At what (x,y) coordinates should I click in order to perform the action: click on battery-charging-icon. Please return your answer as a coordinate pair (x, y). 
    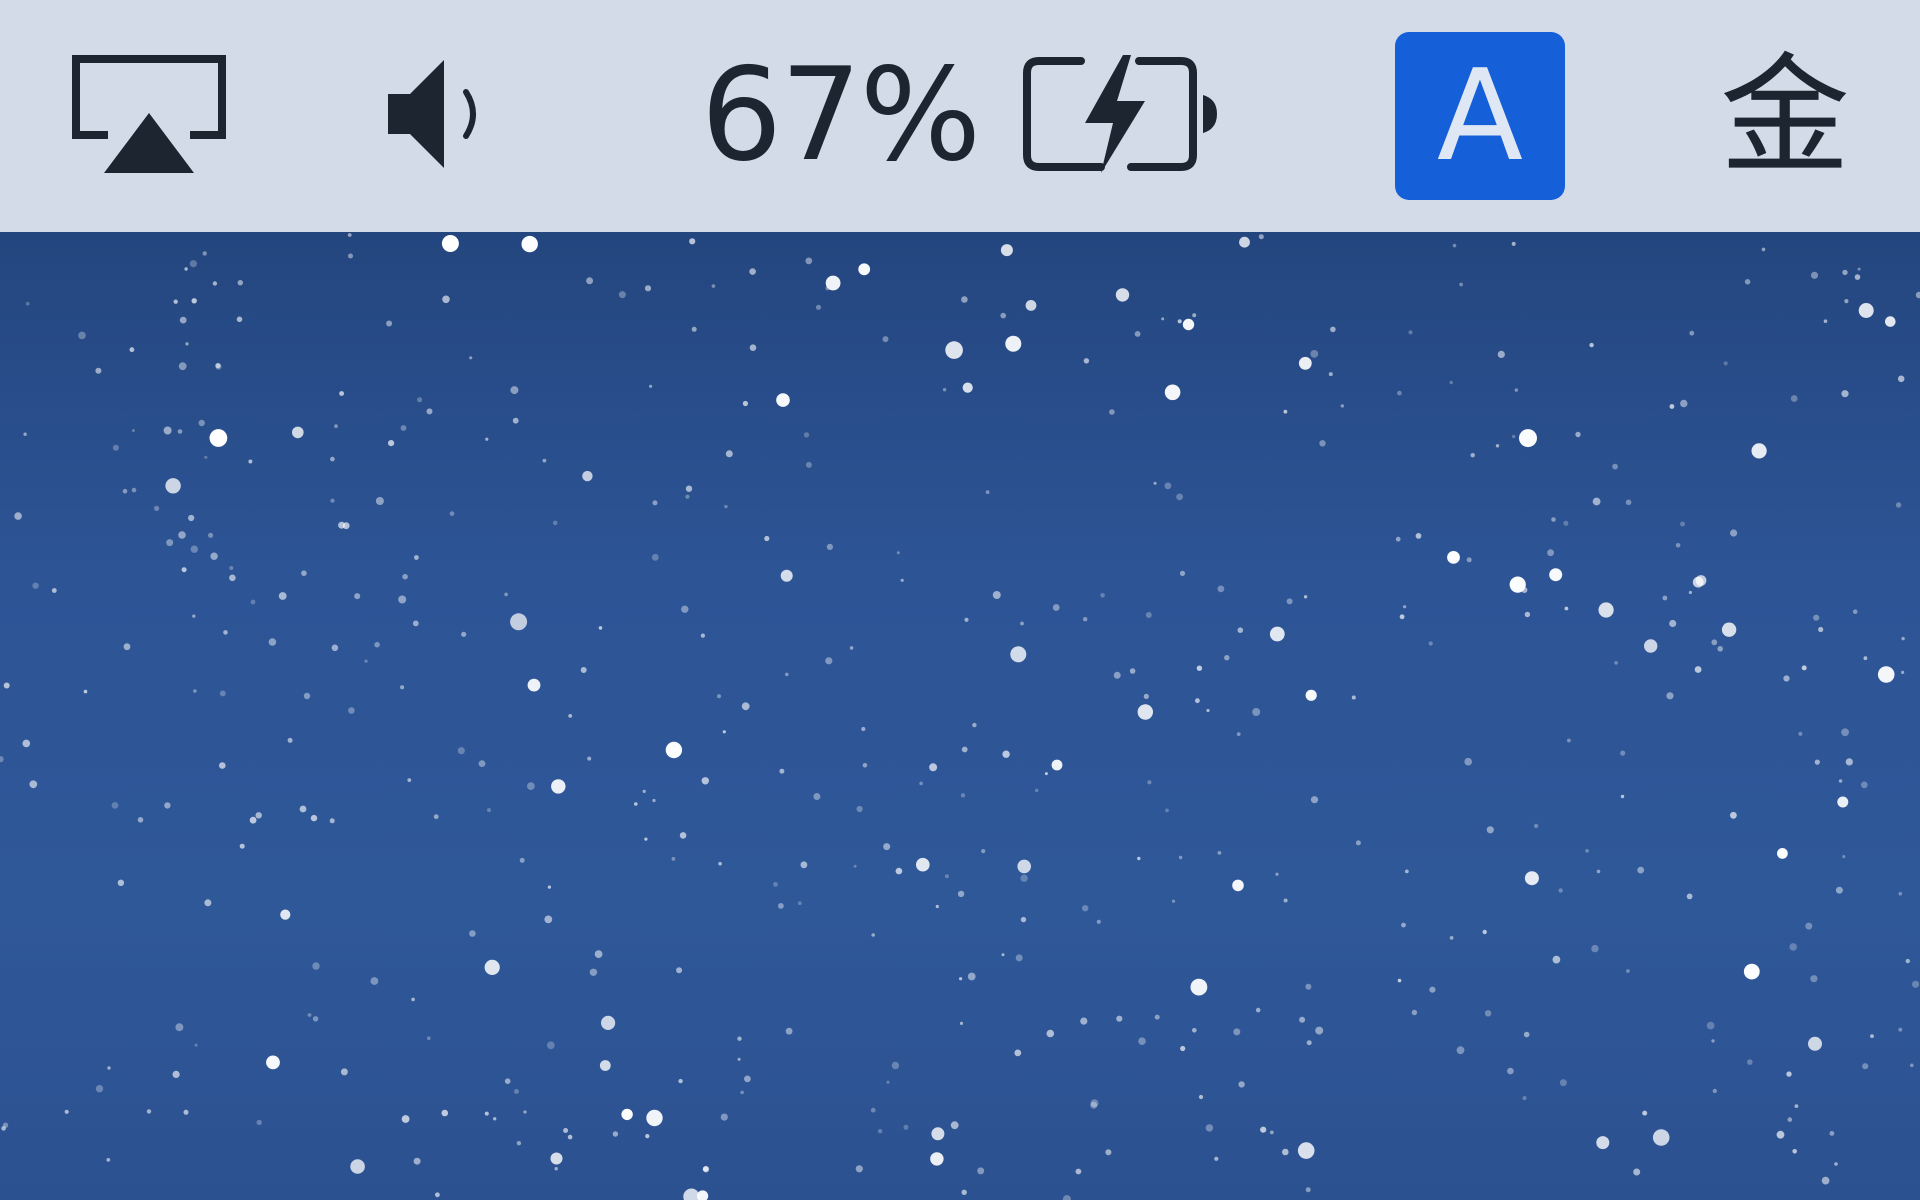
    Looking at the image, I should click on (1124, 116).